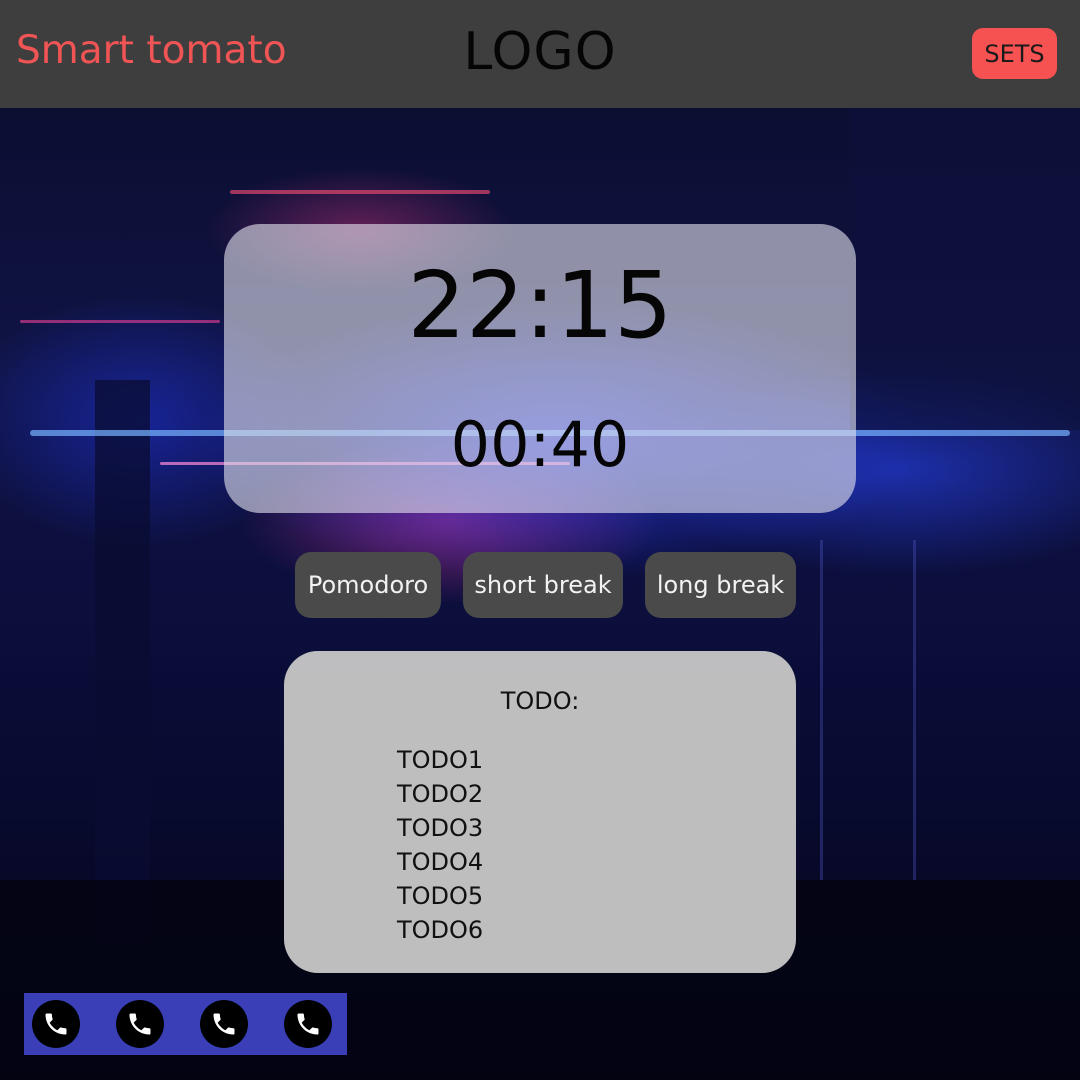  I want to click on todo-item: TODO3, so click(440, 828).